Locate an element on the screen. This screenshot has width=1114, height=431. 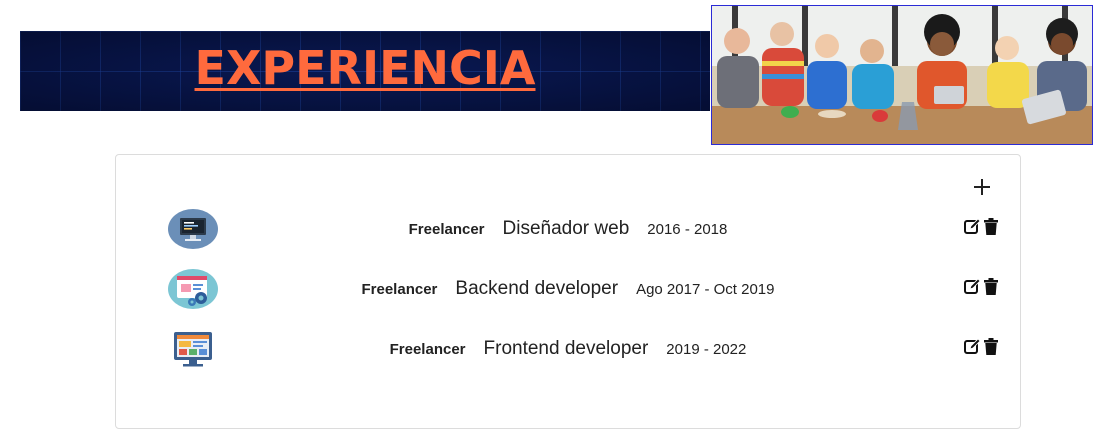
monitor-code-icon is located at coordinates (193, 229).